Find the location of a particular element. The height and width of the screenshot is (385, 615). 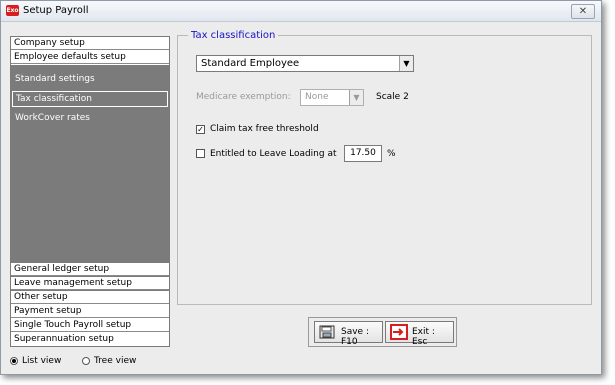

nav-leave-management-setup: Leave management setup is located at coordinates (90, 283).